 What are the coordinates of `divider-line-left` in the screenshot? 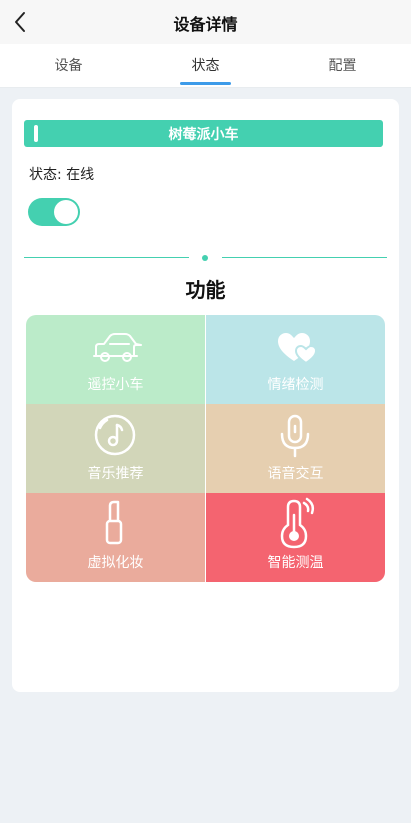 It's located at (106, 257).